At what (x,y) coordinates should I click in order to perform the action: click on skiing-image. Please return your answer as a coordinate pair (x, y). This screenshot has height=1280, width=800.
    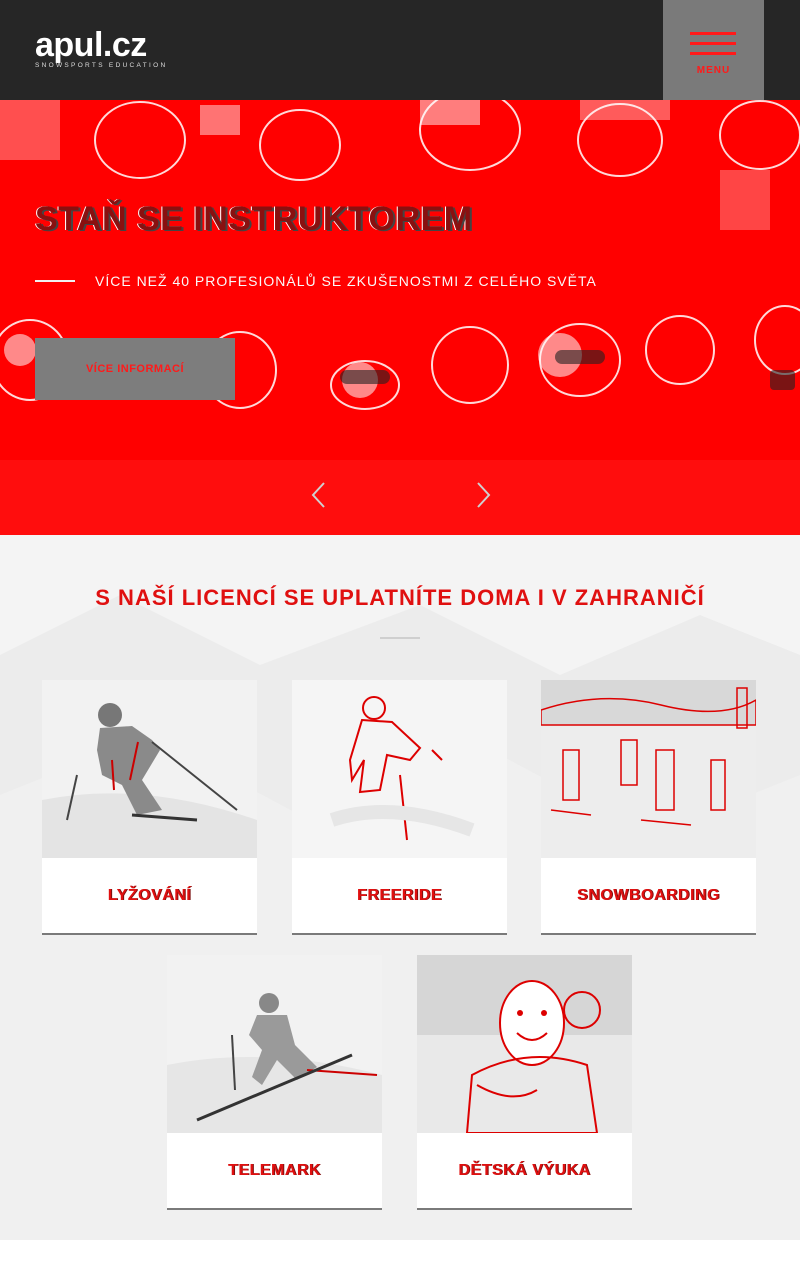
    Looking at the image, I should click on (149, 769).